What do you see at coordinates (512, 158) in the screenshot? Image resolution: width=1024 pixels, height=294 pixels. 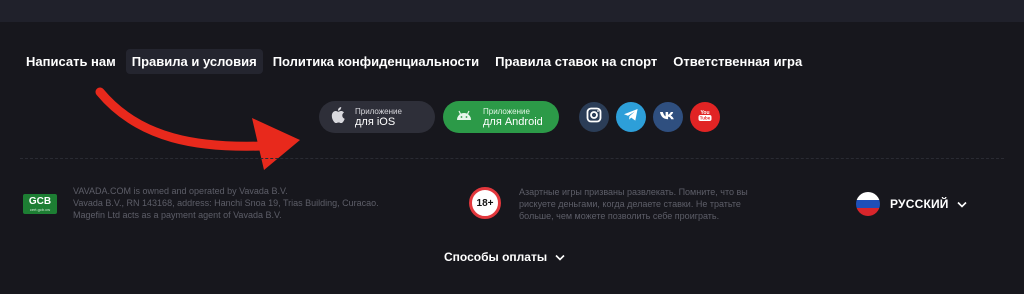 I see `footer-divider` at bounding box center [512, 158].